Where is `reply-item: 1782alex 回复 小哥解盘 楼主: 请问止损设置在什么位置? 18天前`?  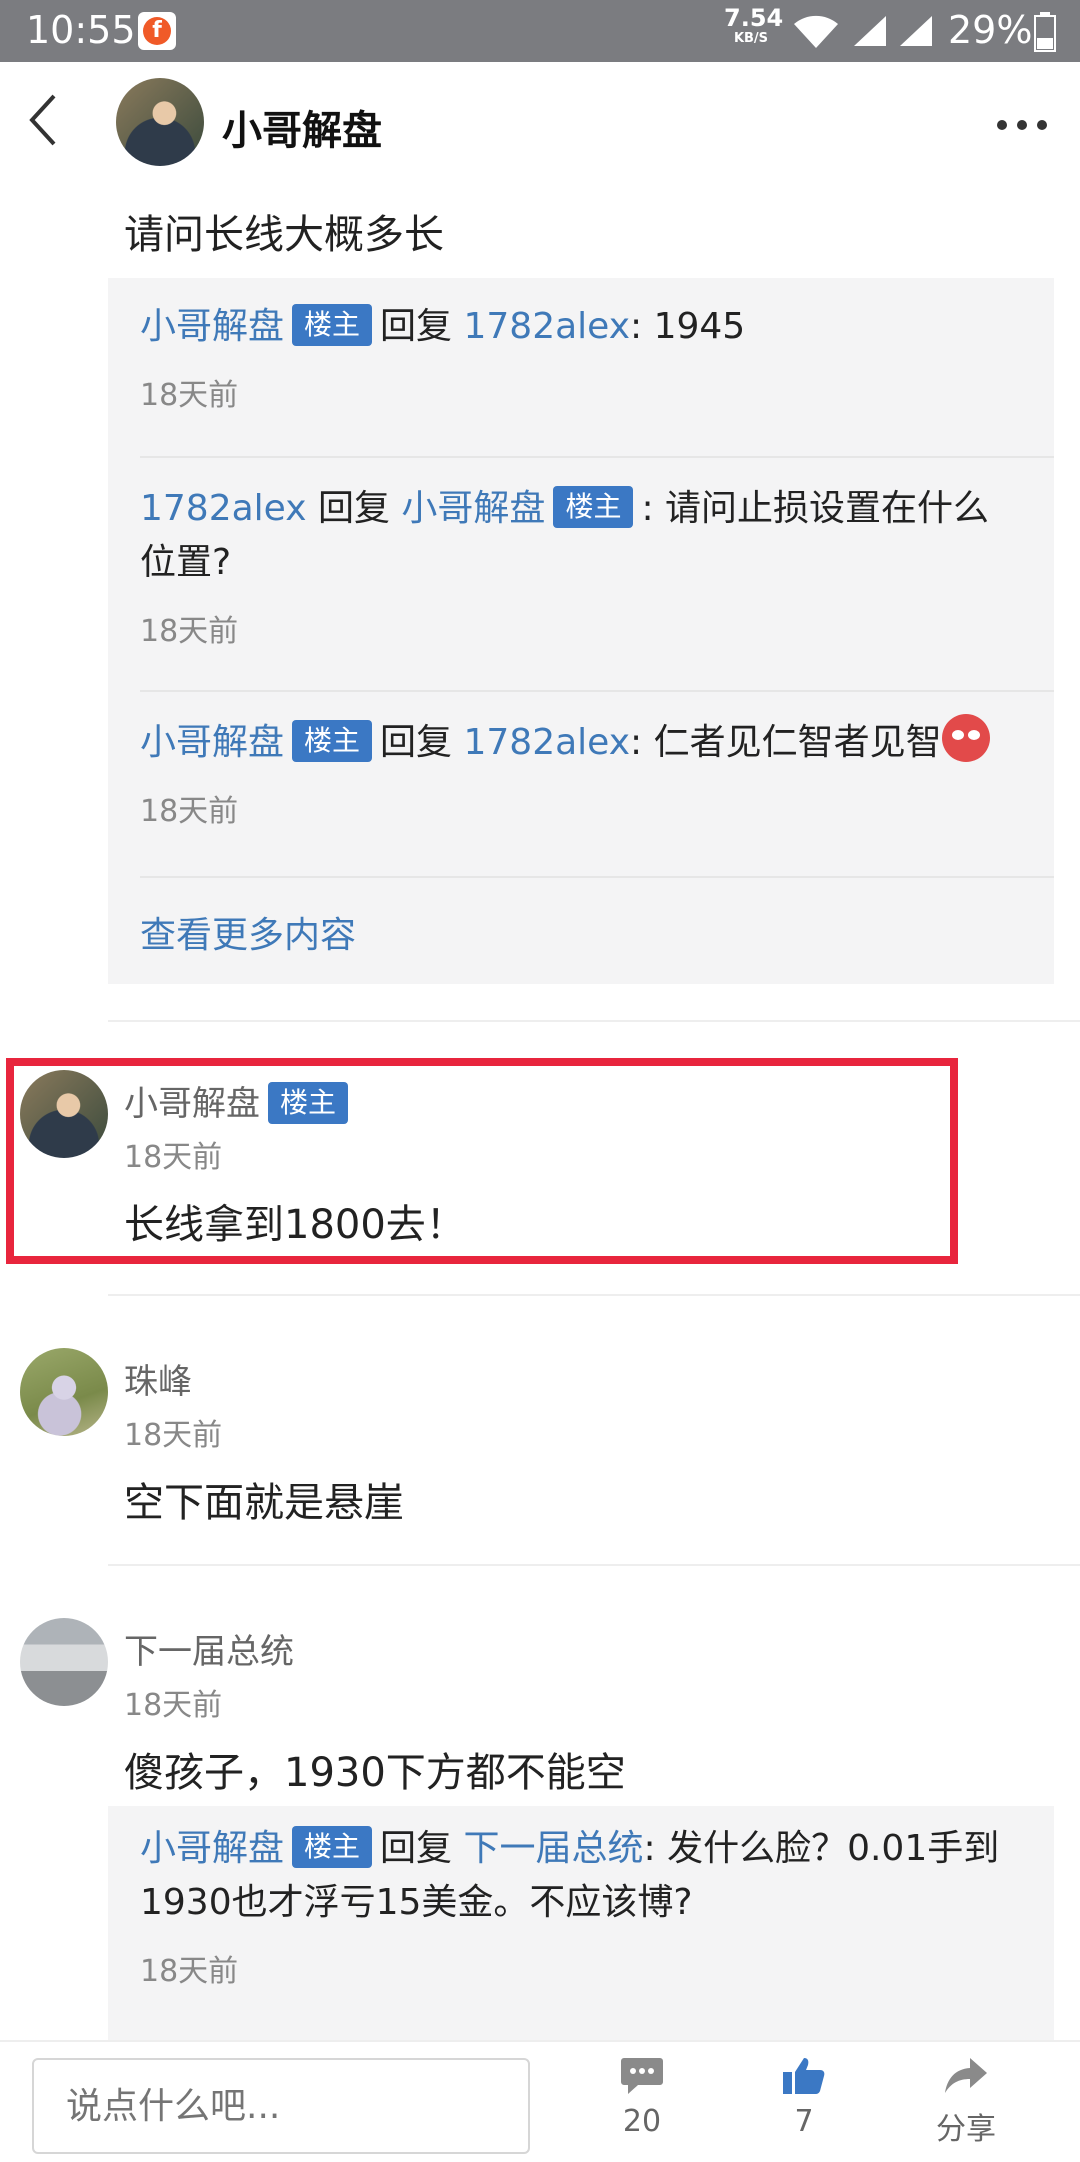 reply-item: 1782alex 回复 小哥解盘 楼主: 请问止损设置在什么位置? 18天前 is located at coordinates (581, 566).